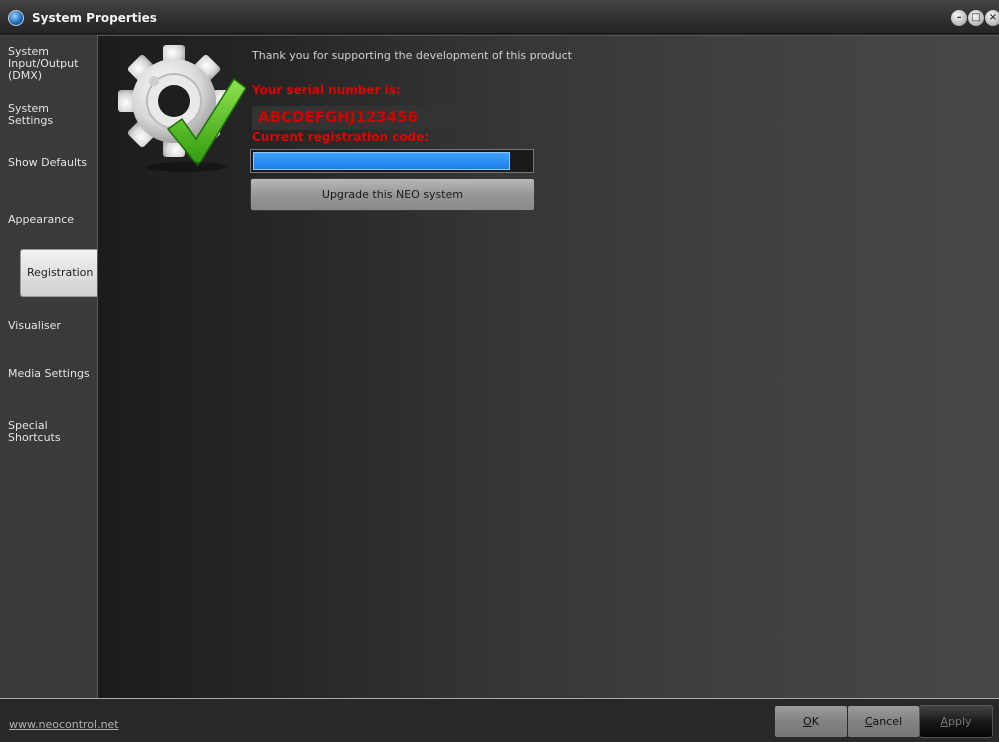  What do you see at coordinates (94, 18) in the screenshot?
I see `window-title: System Properties` at bounding box center [94, 18].